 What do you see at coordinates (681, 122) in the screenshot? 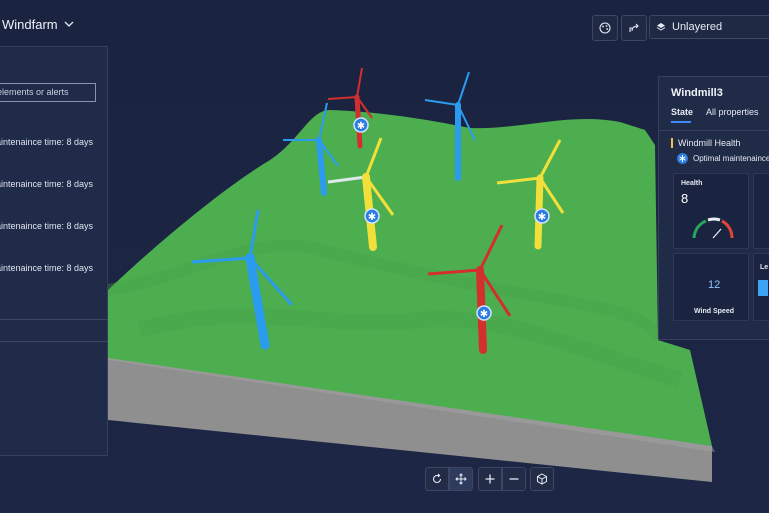
I see `active-tab-indicator` at bounding box center [681, 122].